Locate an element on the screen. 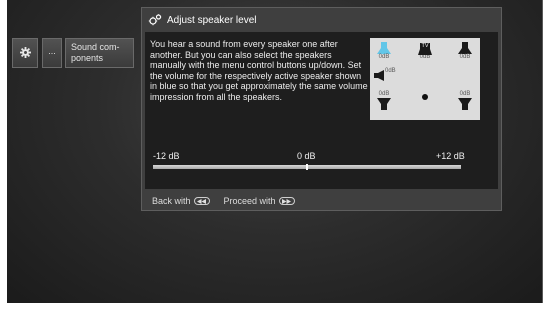 Image resolution: width=549 pixels, height=309 pixels. speaker-front-right: 0dB is located at coordinates (465, 51).